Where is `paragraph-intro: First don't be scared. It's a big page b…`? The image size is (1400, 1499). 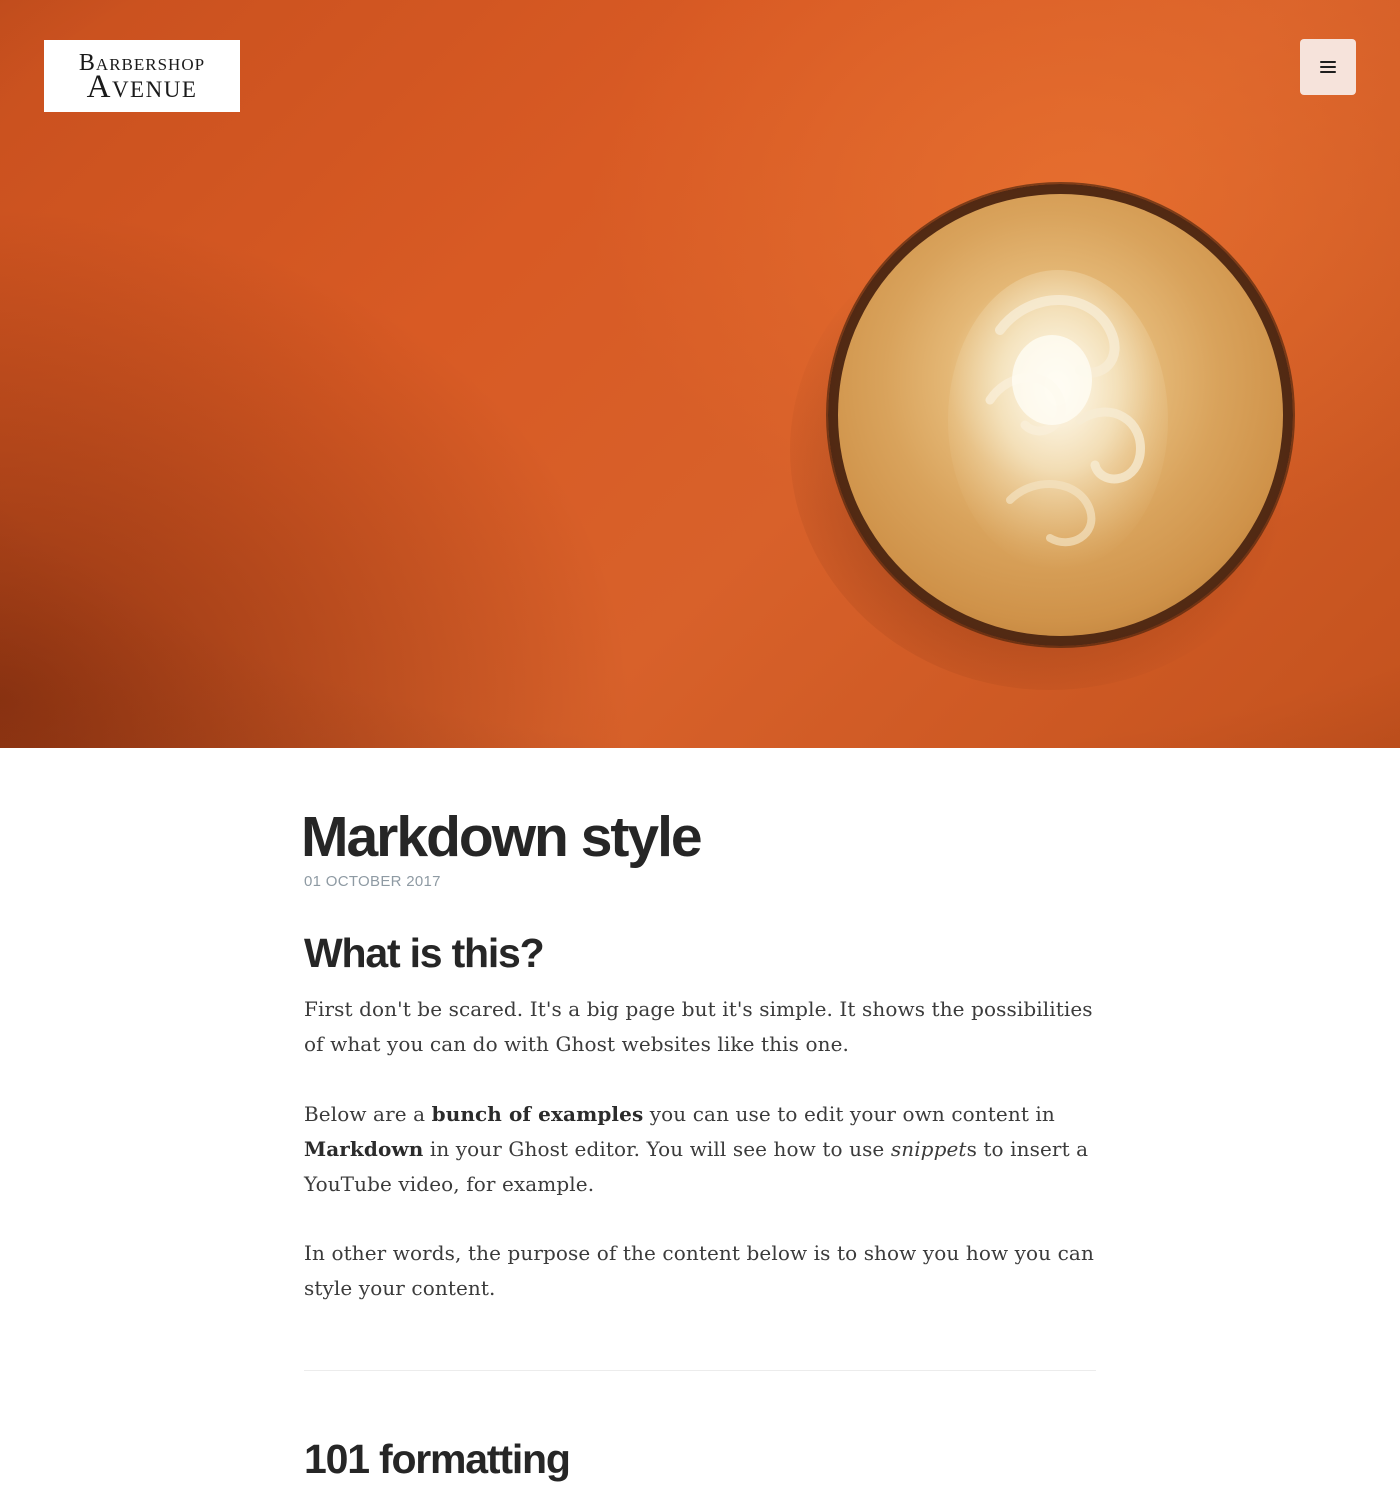
paragraph-intro: First don't be scared. It's a big page b… is located at coordinates (700, 1027).